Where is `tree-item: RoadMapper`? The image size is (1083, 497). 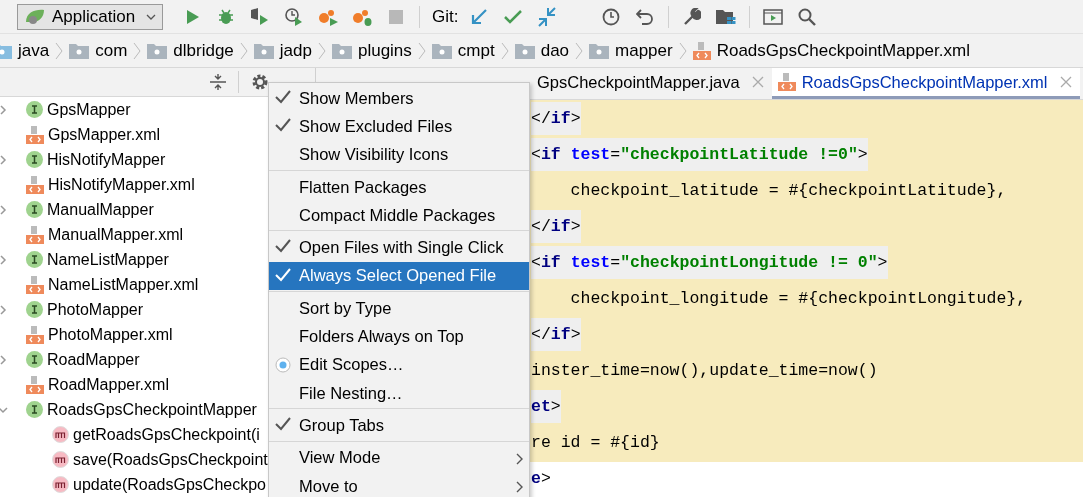 tree-item: RoadMapper is located at coordinates (93, 359).